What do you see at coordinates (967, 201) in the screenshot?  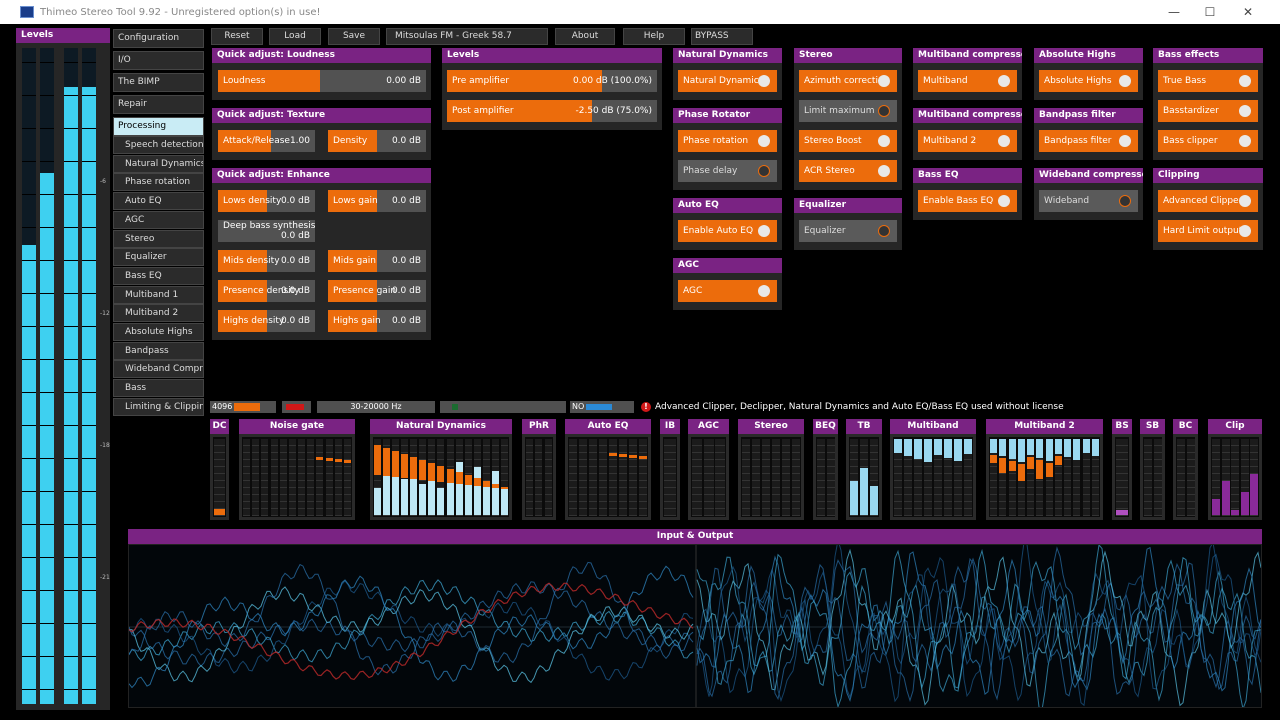 I see `toggle-enable-bass-eq: Enable Bass EQ` at bounding box center [967, 201].